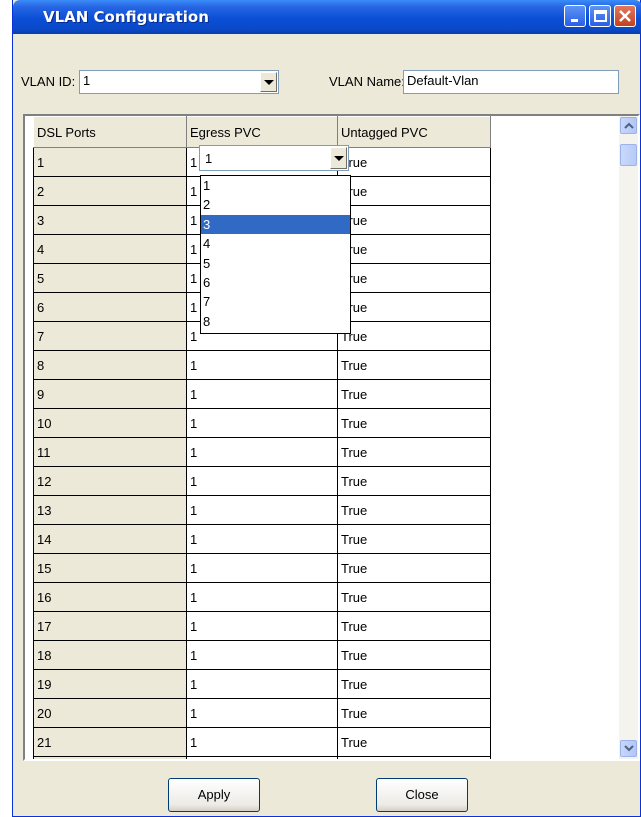  I want to click on table-row: 13 1 True, so click(262, 510).